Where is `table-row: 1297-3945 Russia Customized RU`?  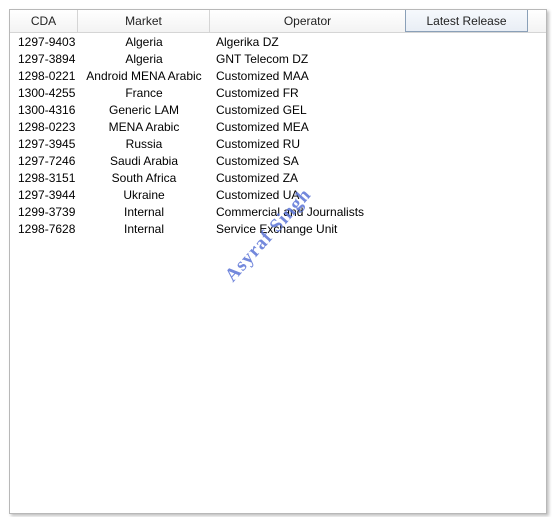 table-row: 1297-3945 Russia Customized RU is located at coordinates (278, 144).